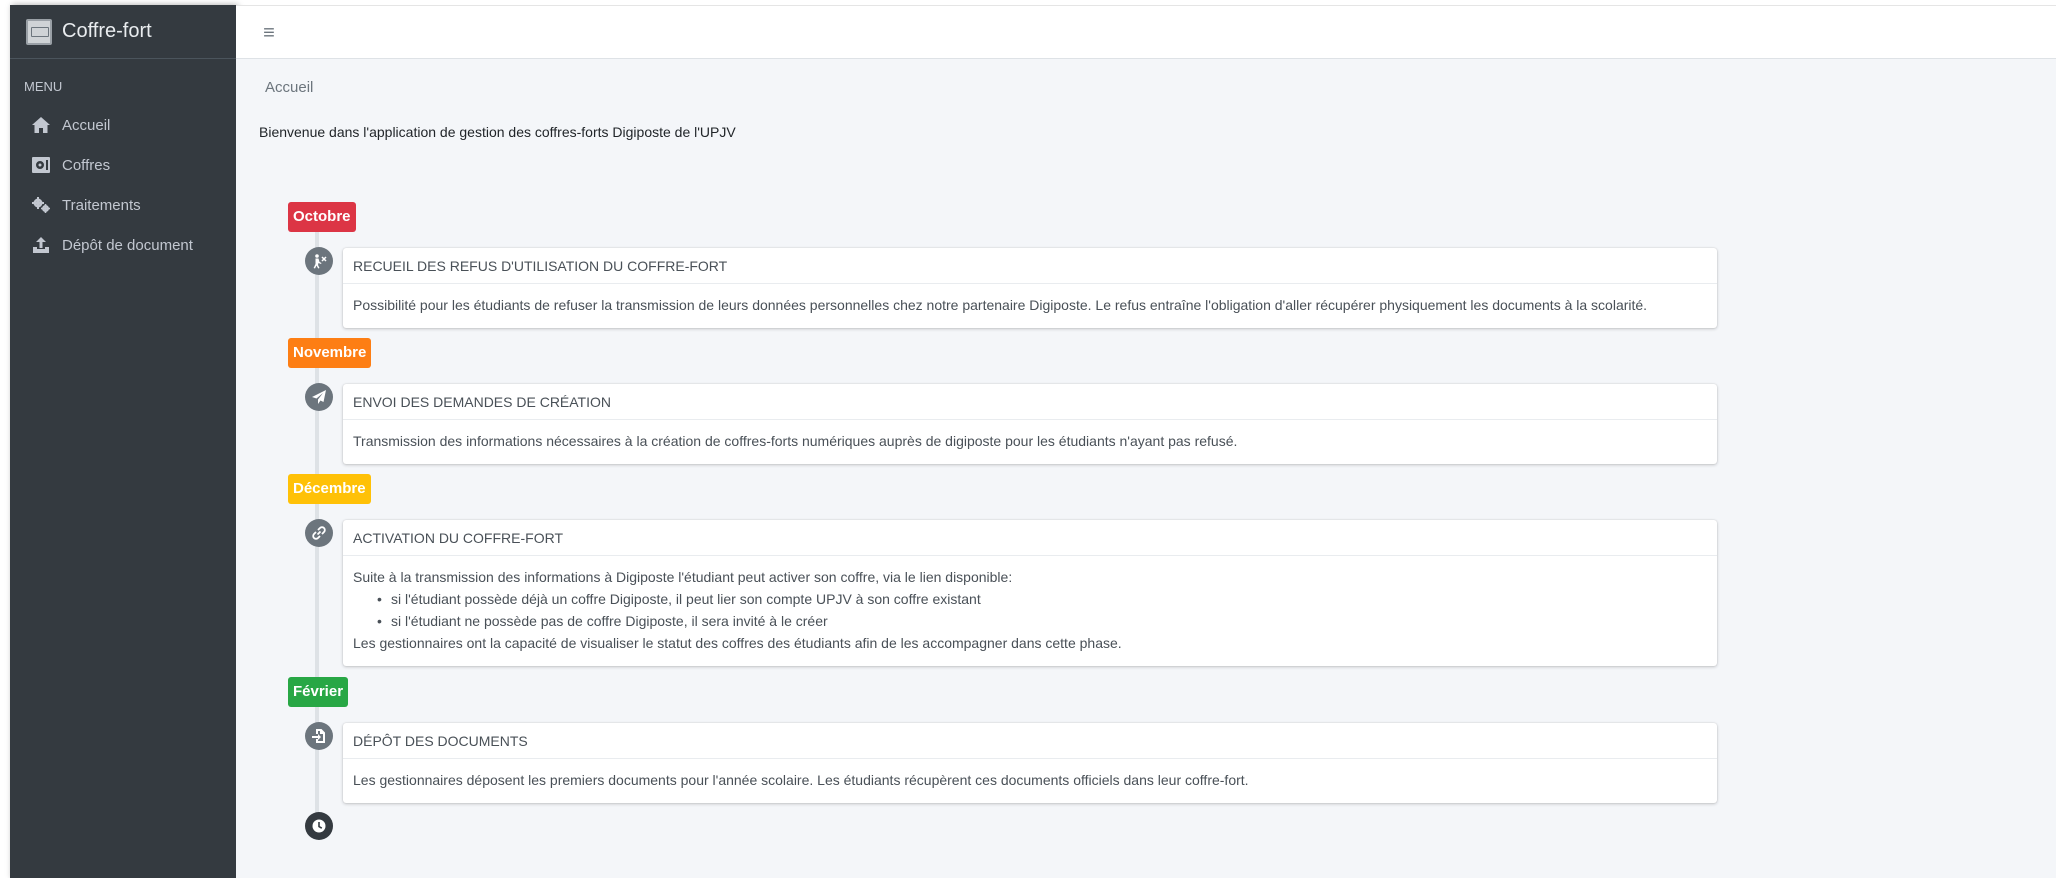 The image size is (2056, 878). Describe the element at coordinates (319, 736) in the screenshot. I see `file-import-icon` at that location.